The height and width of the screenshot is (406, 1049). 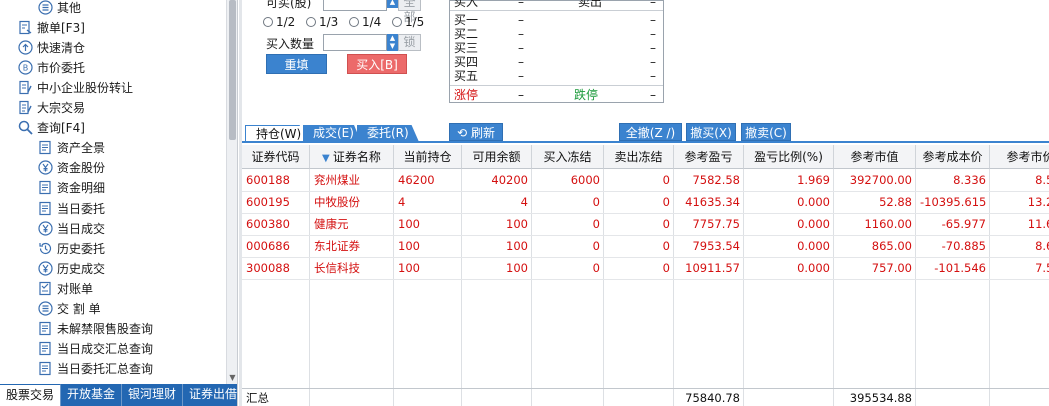 What do you see at coordinates (953, 202) in the screenshot?
I see `table-cell: -10395.615` at bounding box center [953, 202].